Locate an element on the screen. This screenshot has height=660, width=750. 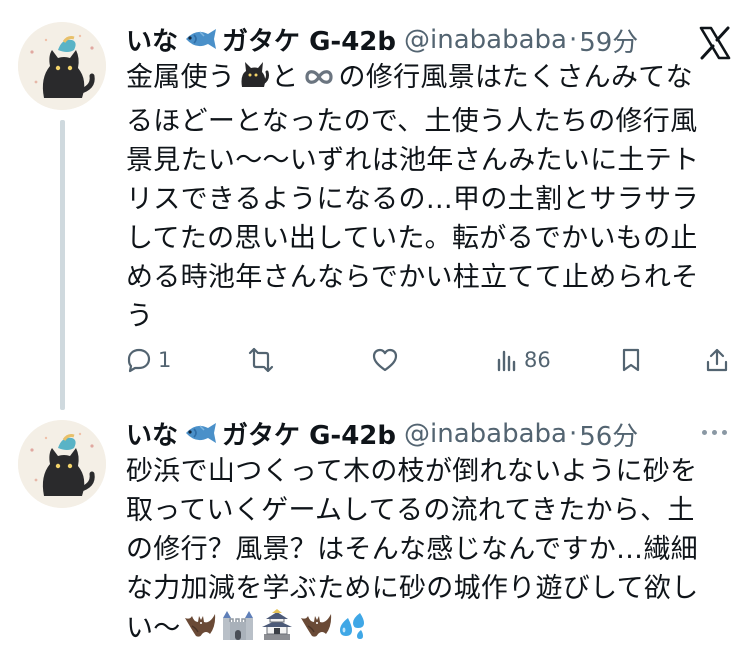
more-options-button is located at coordinates (714, 432).